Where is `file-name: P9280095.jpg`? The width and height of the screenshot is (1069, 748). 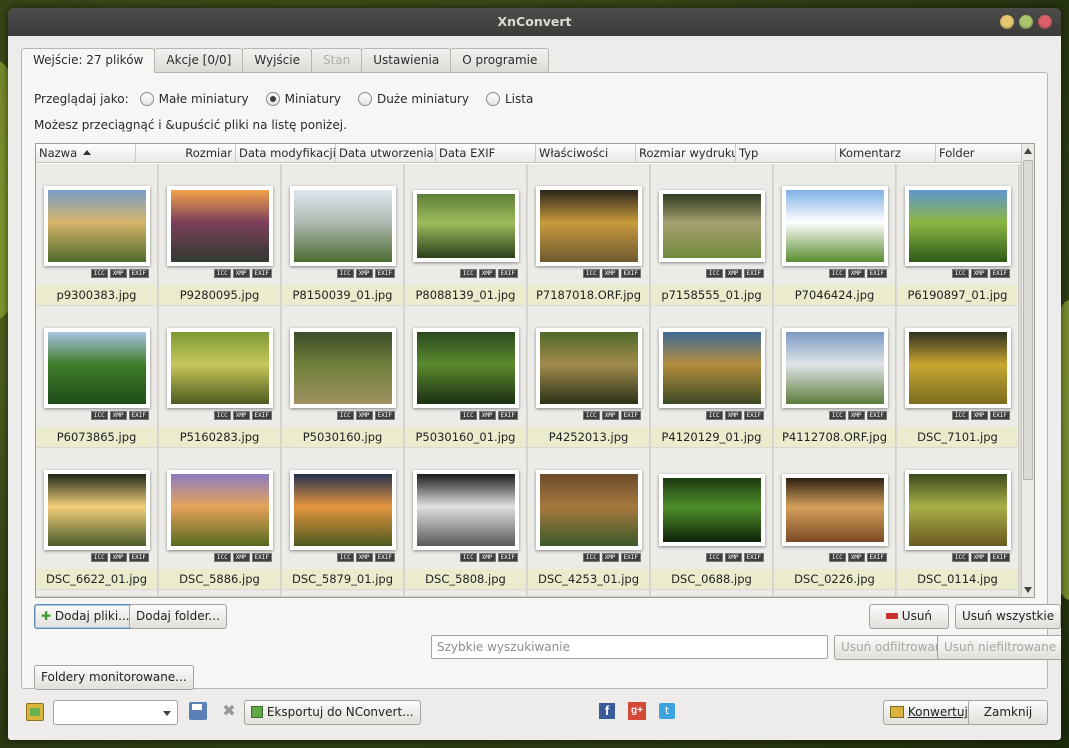
file-name: P9280095.jpg is located at coordinates (219, 295).